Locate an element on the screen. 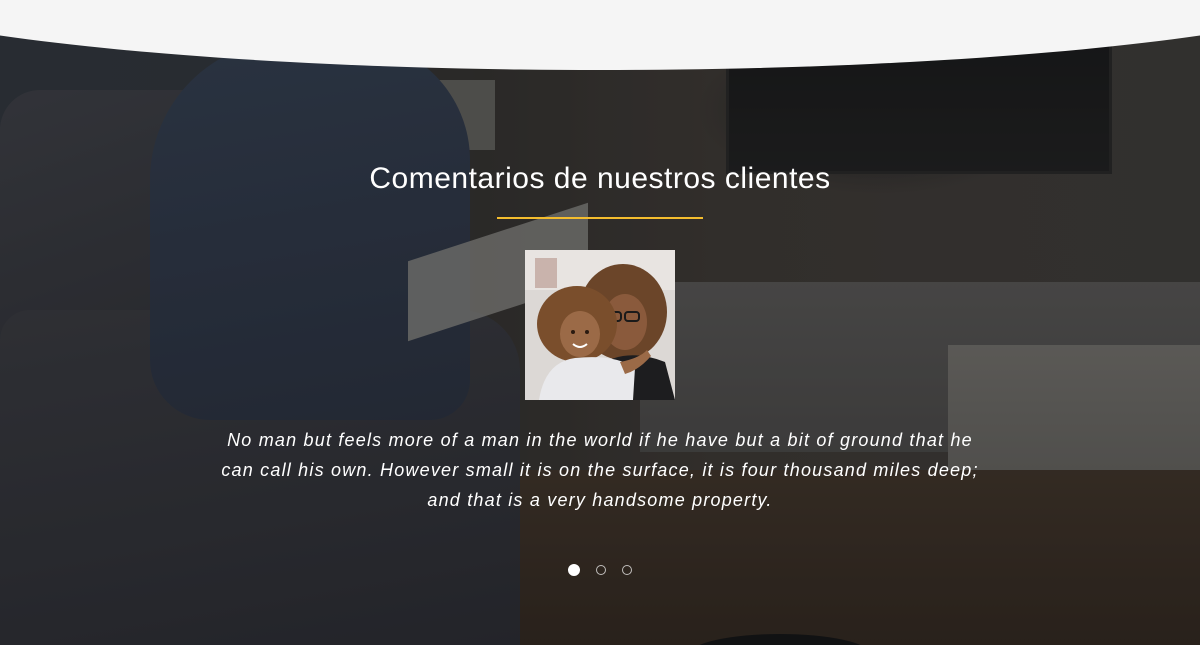 The width and height of the screenshot is (1200, 645). carousel-pagination is located at coordinates (600, 570).